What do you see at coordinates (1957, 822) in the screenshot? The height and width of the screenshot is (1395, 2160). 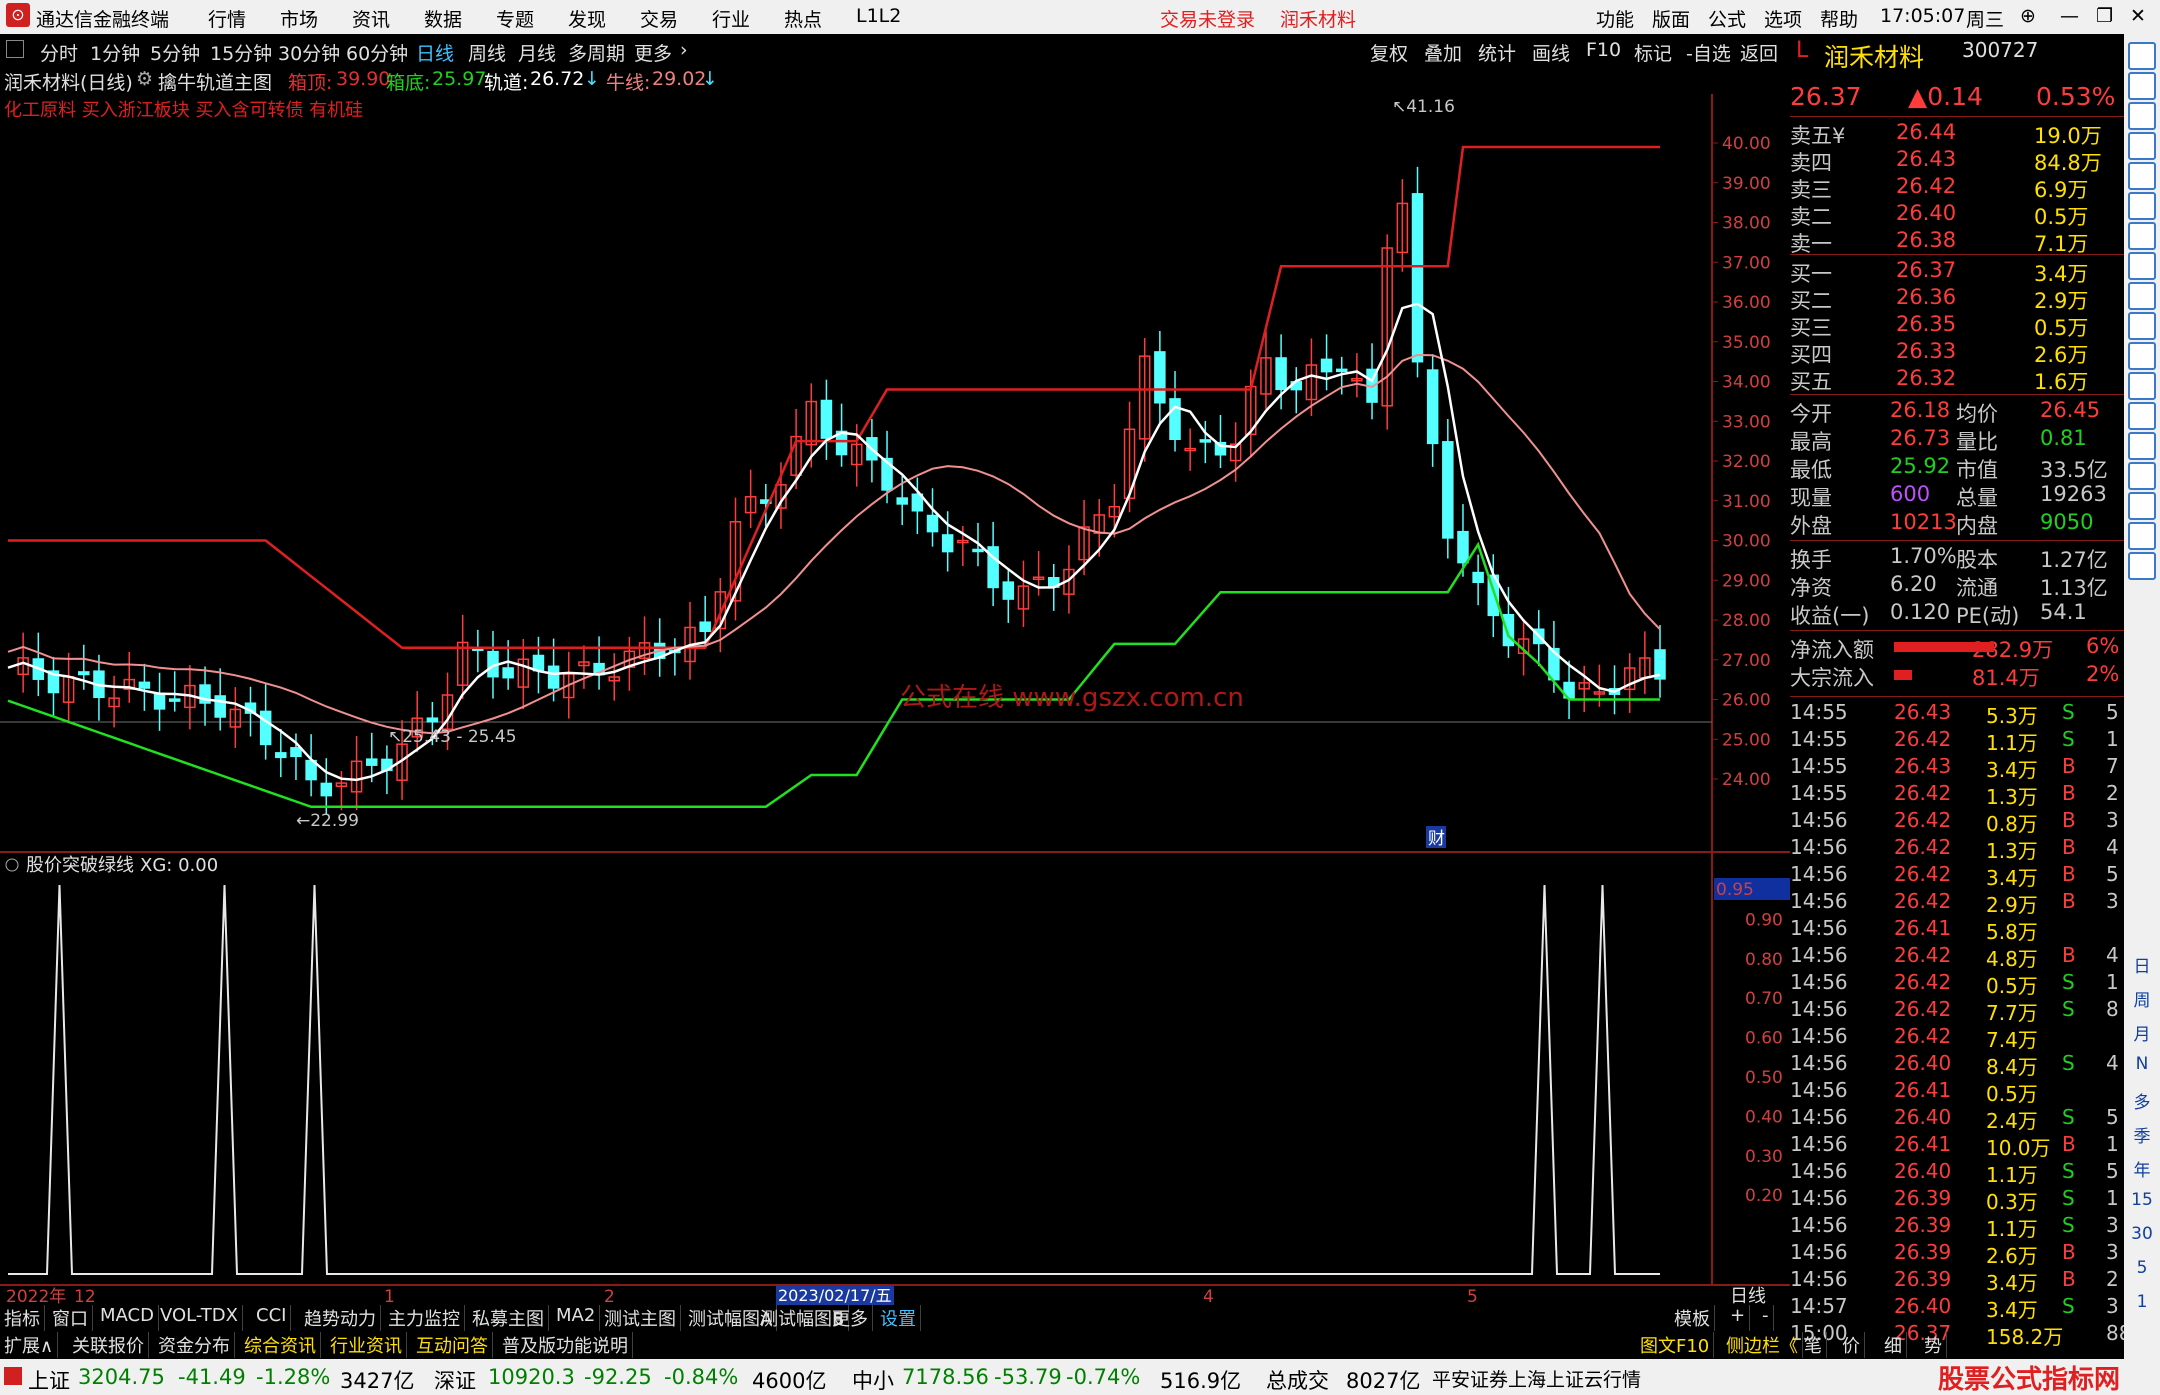 I see `tick-row: 14:56 26.42 0.8万 B 3` at bounding box center [1957, 822].